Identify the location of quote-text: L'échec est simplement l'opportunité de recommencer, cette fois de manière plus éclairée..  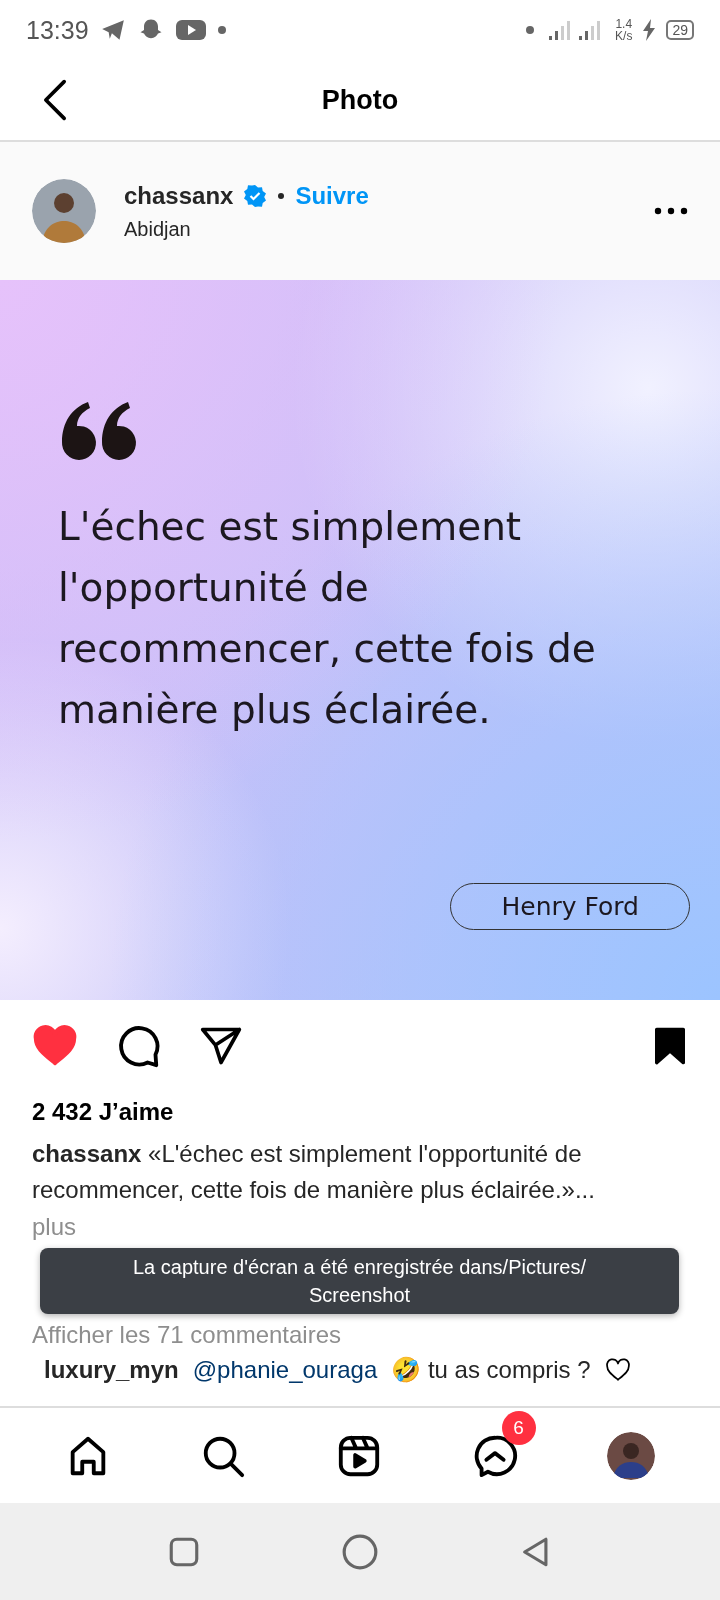
(327, 618).